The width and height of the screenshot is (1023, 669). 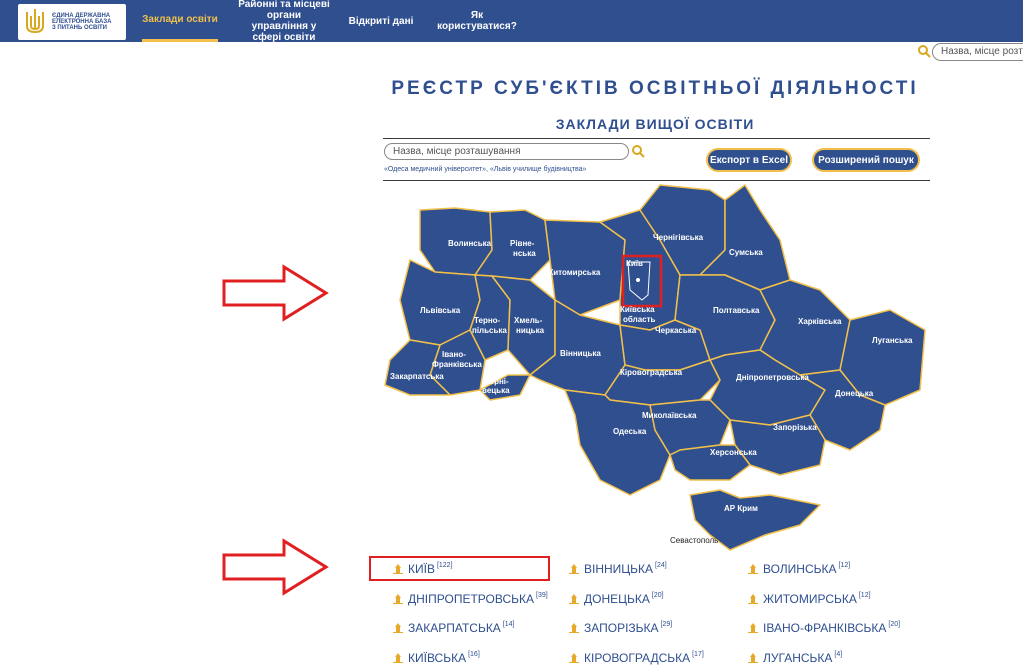 I want to click on region-link-zakarpatska: ЗАКАРПАТСЬКА [14], so click(x=453, y=628).